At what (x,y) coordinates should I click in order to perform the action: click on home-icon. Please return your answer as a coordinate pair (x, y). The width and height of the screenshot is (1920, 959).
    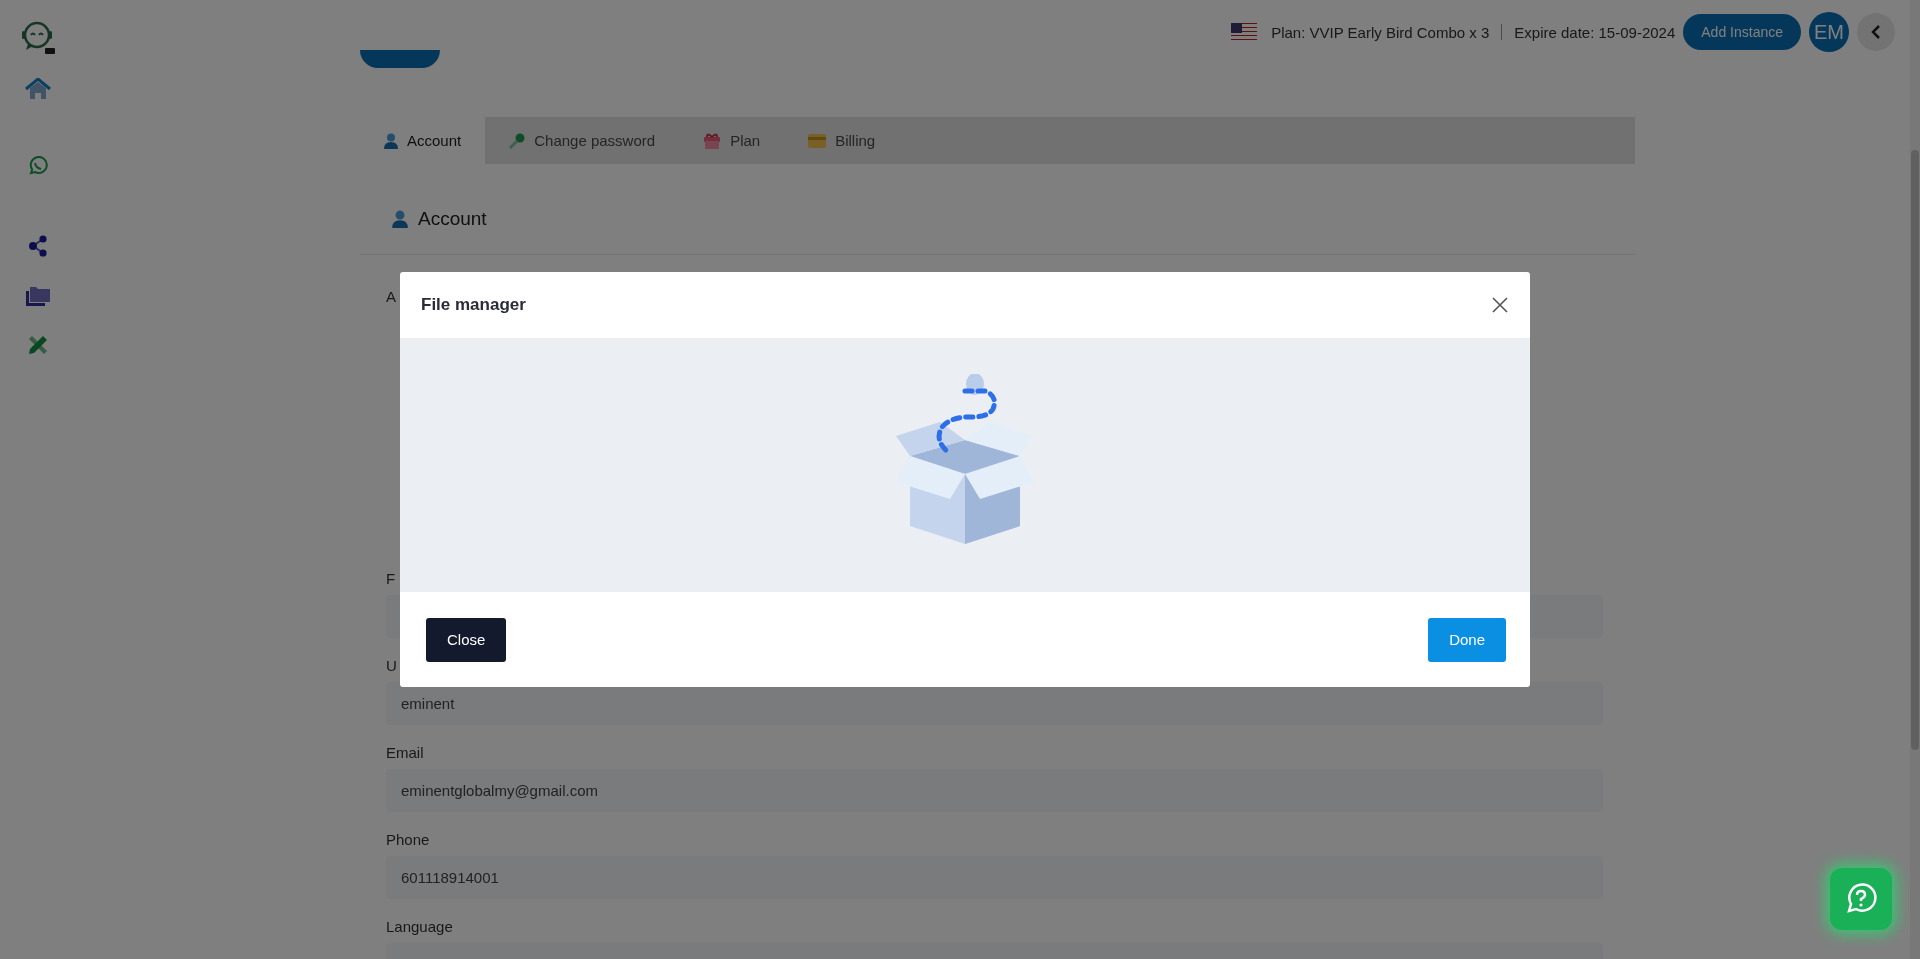
    Looking at the image, I should click on (38, 89).